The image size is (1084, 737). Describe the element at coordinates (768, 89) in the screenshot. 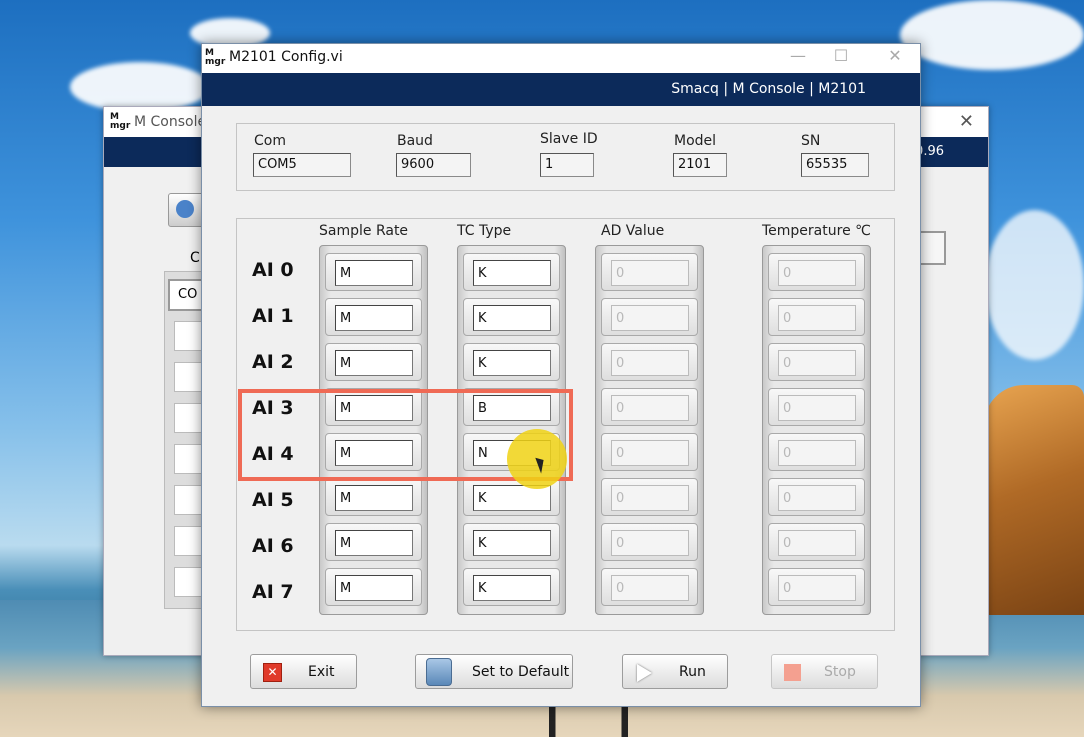

I see `header-band-text: Smacq | M Console | M2101` at that location.